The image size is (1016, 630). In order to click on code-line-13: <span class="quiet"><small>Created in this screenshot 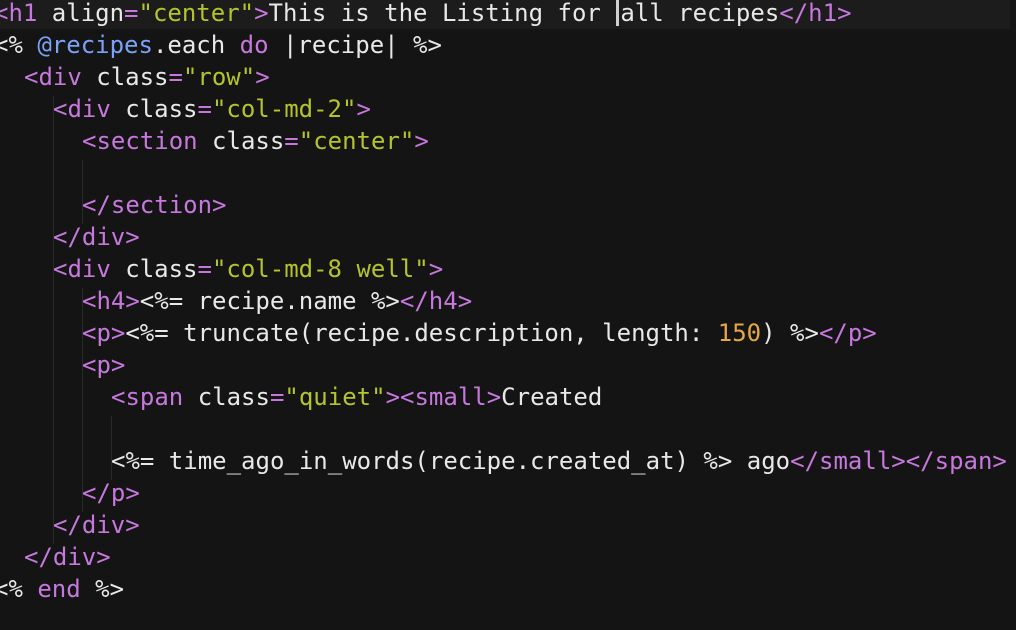, I will do `click(563, 397)`.